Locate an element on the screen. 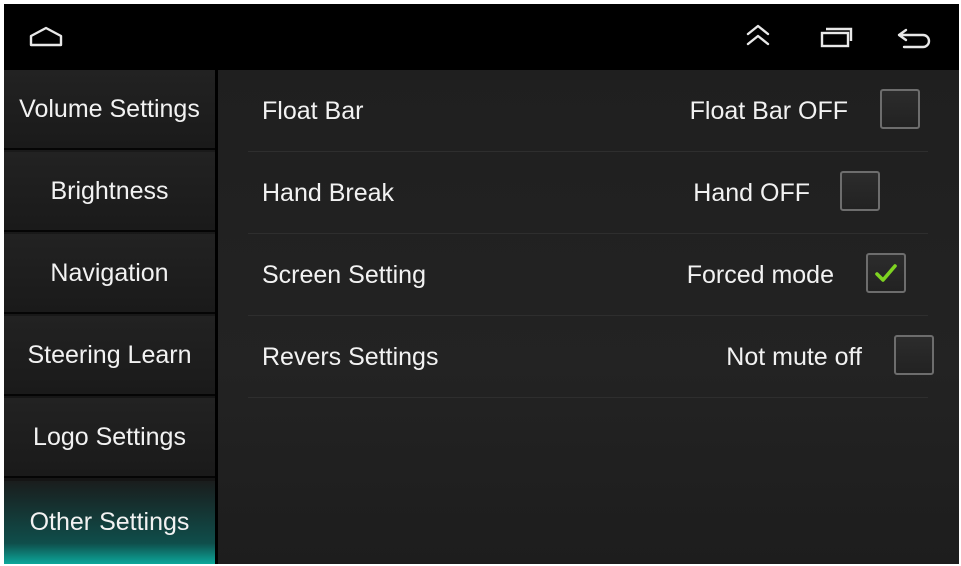  setting-label: Float Bar is located at coordinates (313, 111).